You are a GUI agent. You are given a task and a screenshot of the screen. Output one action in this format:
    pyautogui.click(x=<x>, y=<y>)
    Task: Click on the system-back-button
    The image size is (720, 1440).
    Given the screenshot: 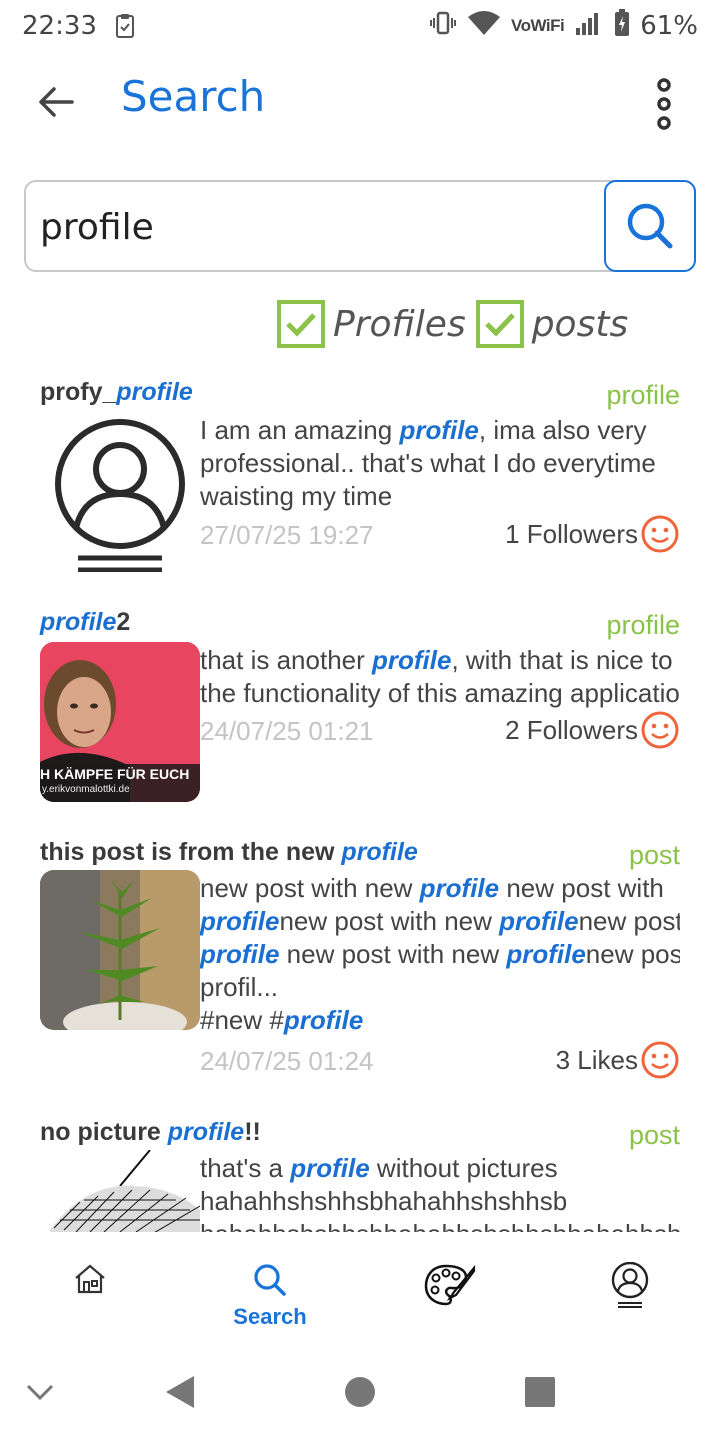 What is the action you would take?
    pyautogui.click(x=180, y=1392)
    